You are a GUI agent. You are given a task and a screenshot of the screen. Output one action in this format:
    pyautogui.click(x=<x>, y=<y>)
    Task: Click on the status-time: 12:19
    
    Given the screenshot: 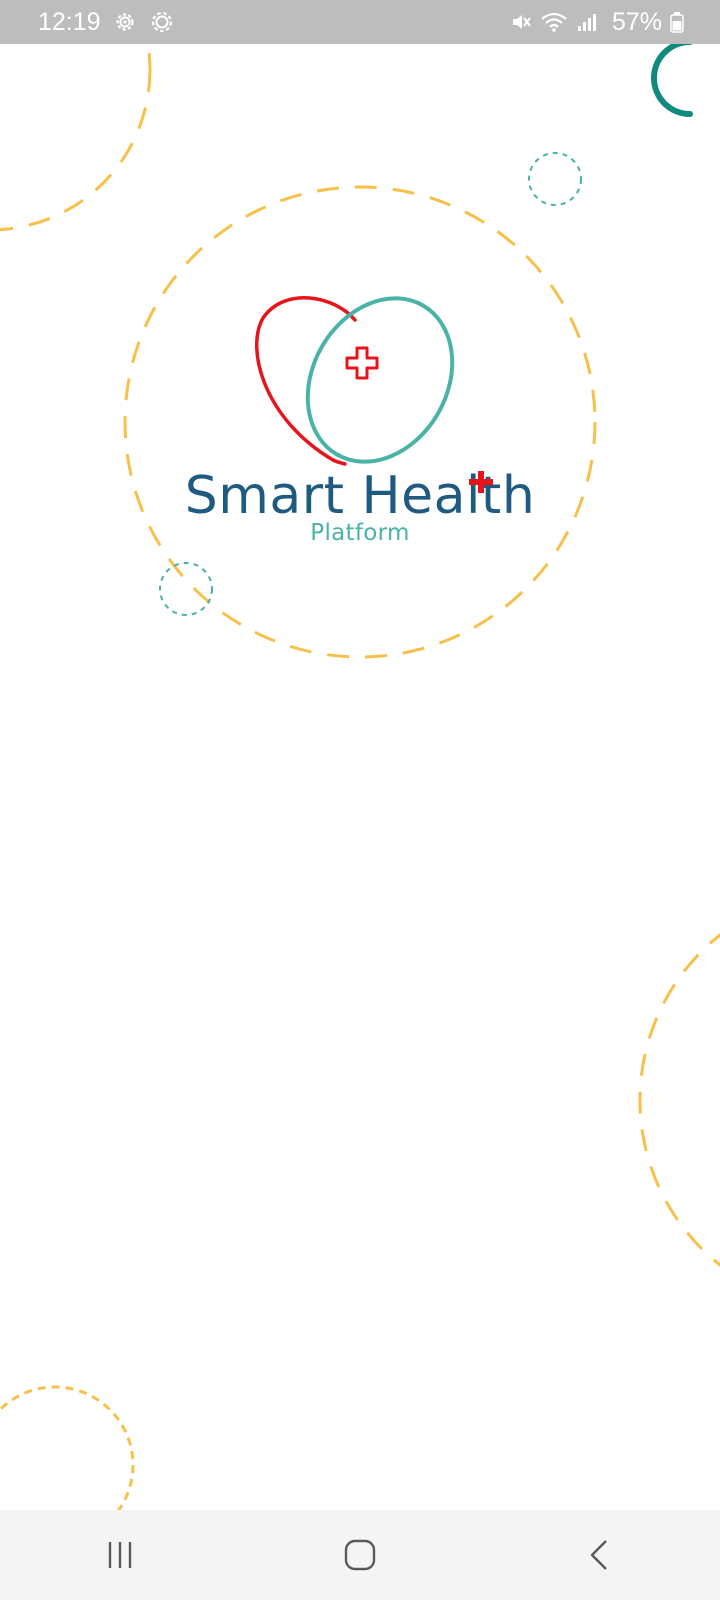 What is the action you would take?
    pyautogui.click(x=69, y=21)
    